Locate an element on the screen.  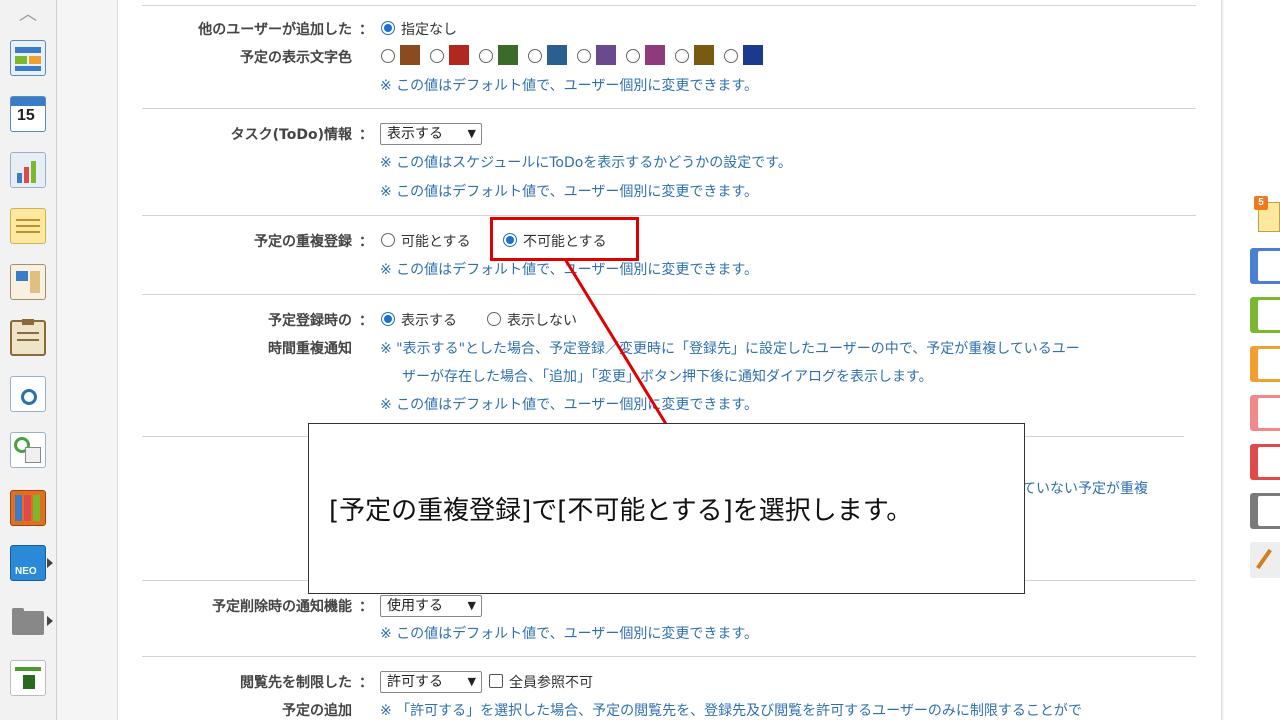
folder-icon is located at coordinates (28, 621).